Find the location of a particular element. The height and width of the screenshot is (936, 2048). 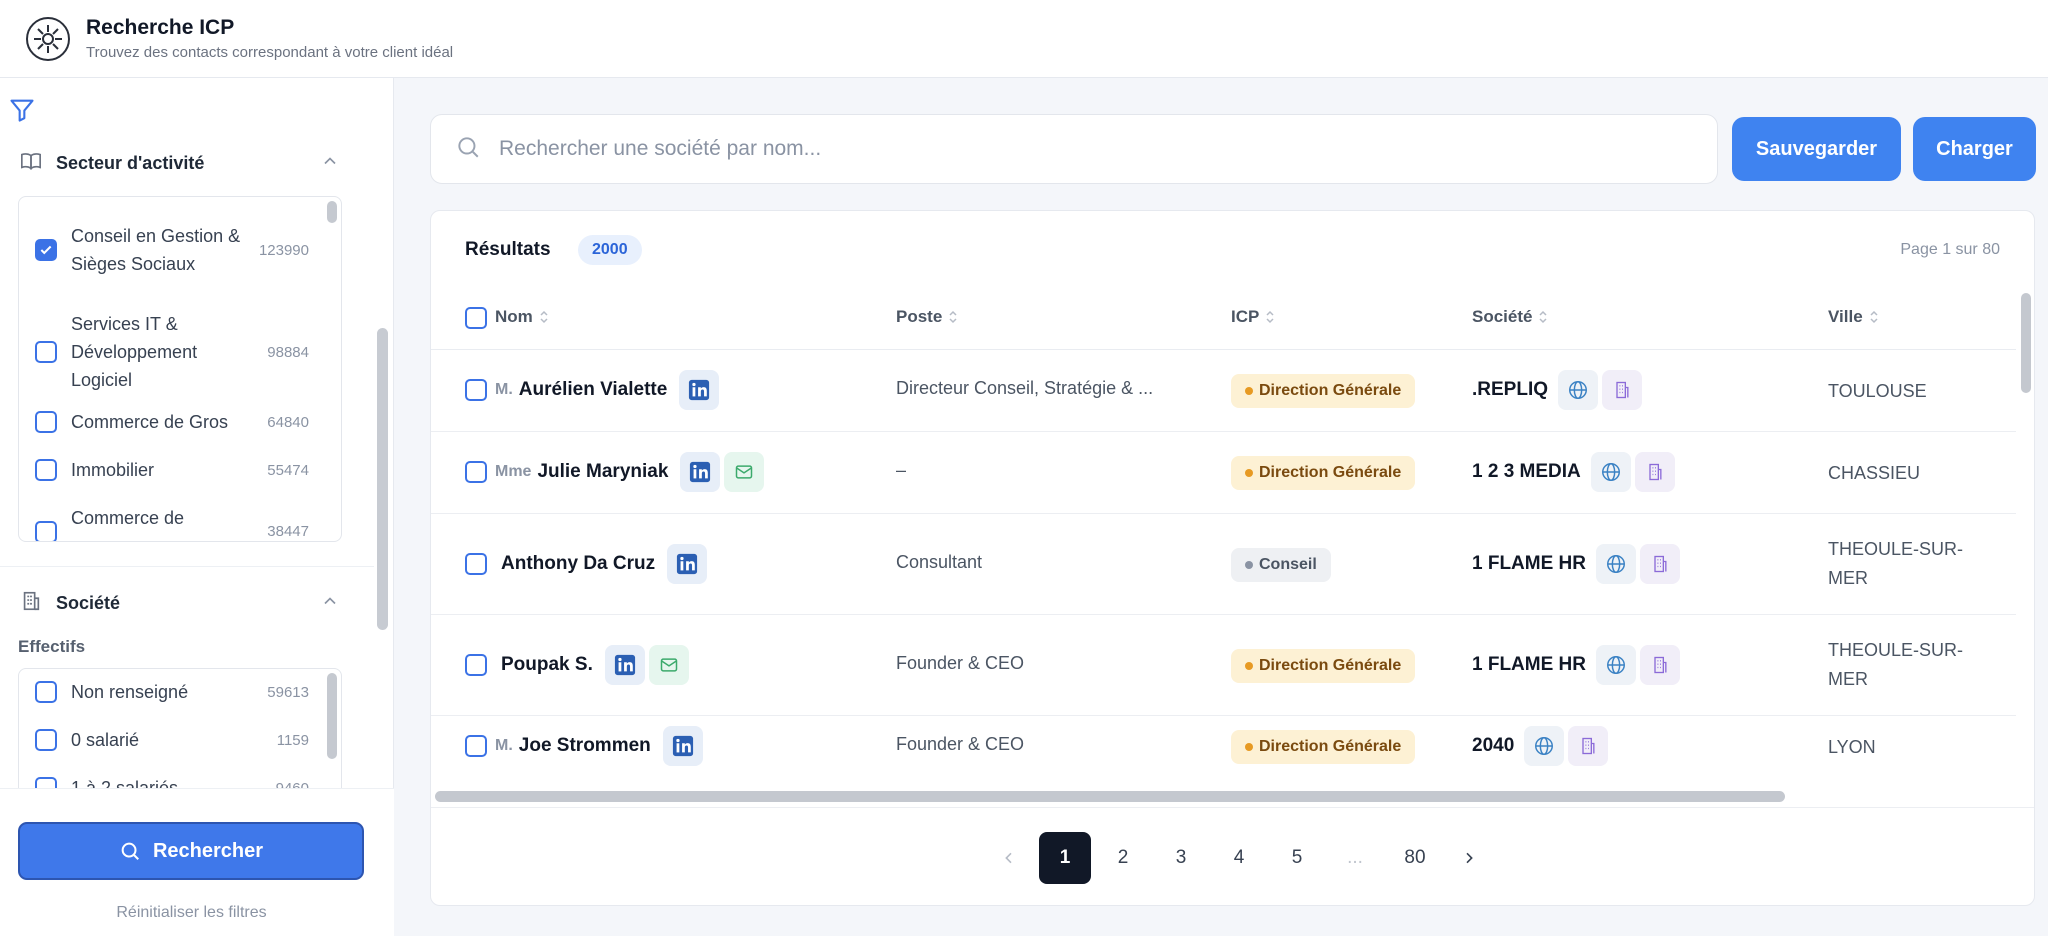

prev-page-button is located at coordinates (1009, 858).